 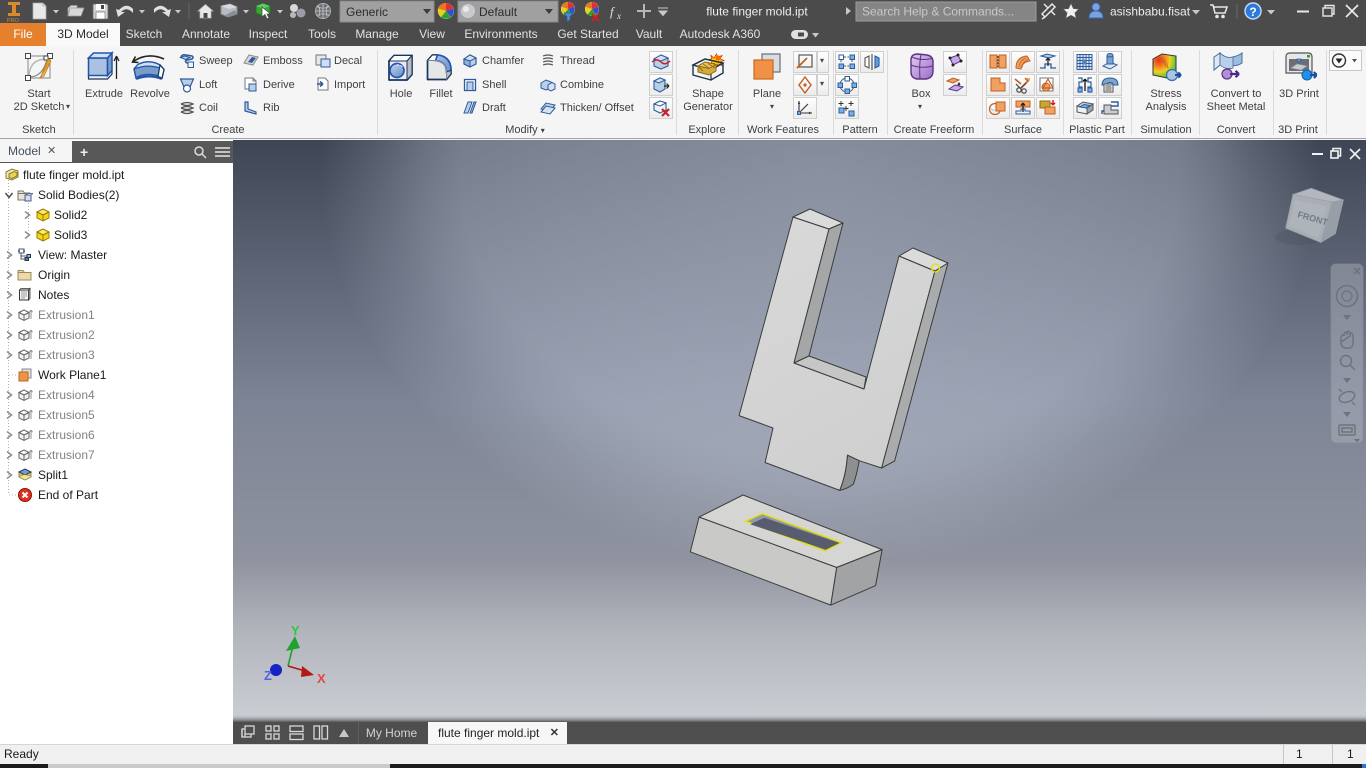 I want to click on svg-text: flute finger mold.ipt, so click(x=757, y=12).